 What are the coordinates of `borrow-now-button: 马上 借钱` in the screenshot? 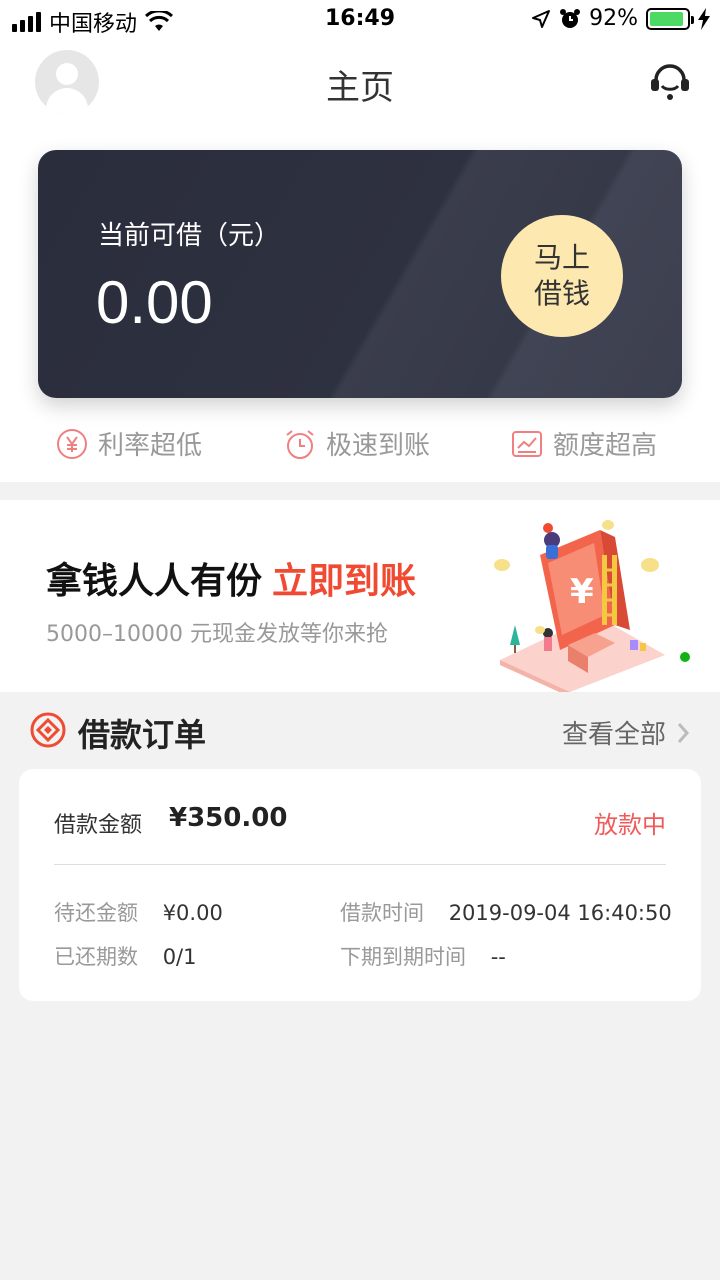 It's located at (562, 276).